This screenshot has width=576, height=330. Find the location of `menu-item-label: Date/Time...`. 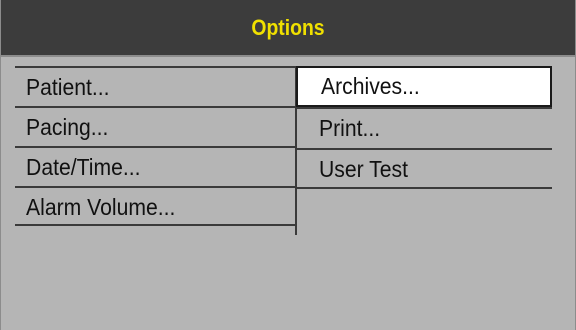

menu-item-label: Date/Time... is located at coordinates (83, 167).